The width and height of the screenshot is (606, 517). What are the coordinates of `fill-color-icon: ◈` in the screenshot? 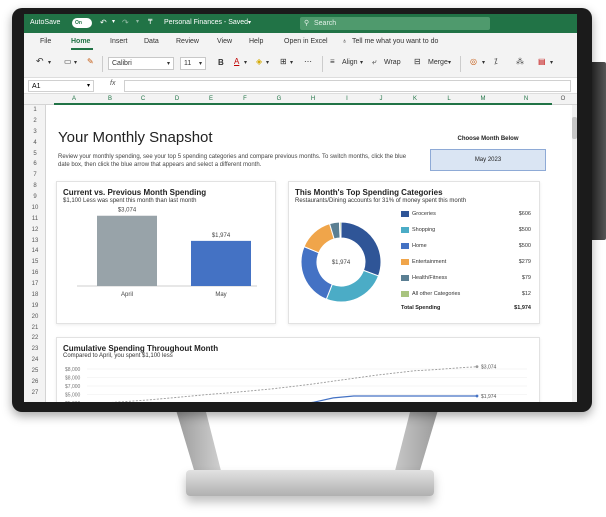 It's located at (259, 61).